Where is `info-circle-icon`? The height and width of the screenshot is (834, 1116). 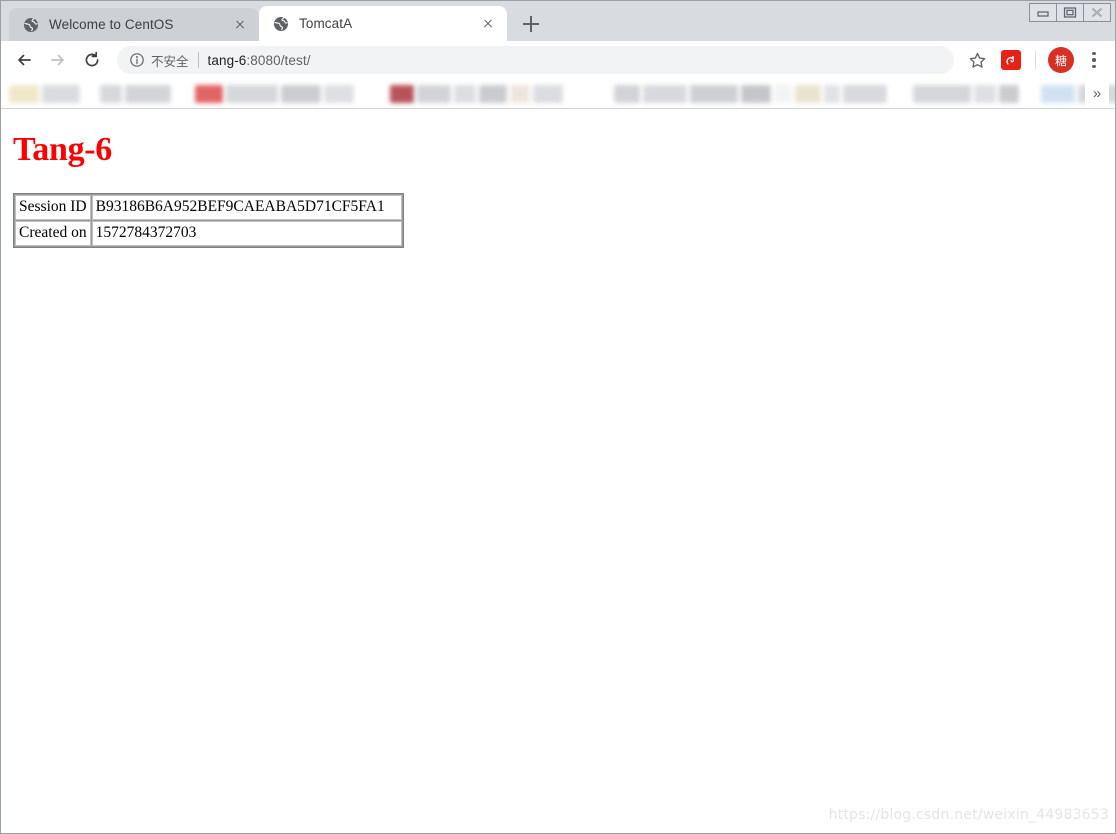 info-circle-icon is located at coordinates (137, 60).